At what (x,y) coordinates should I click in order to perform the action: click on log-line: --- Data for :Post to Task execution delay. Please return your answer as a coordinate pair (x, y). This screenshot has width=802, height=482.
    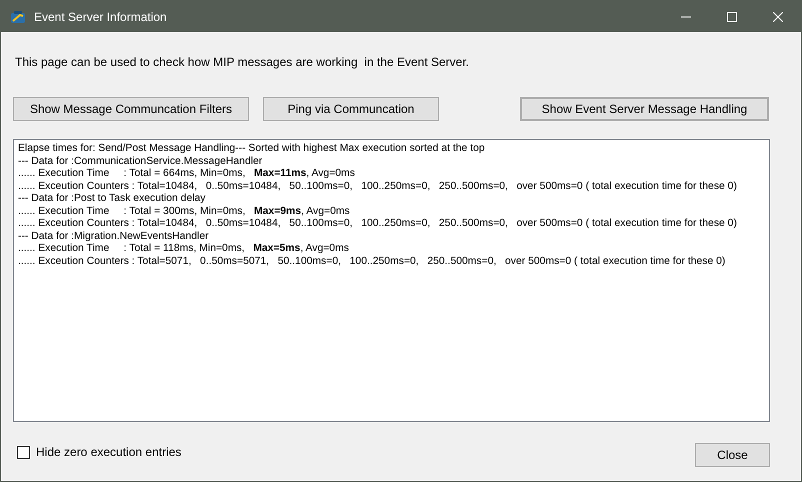
    Looking at the image, I should click on (112, 199).